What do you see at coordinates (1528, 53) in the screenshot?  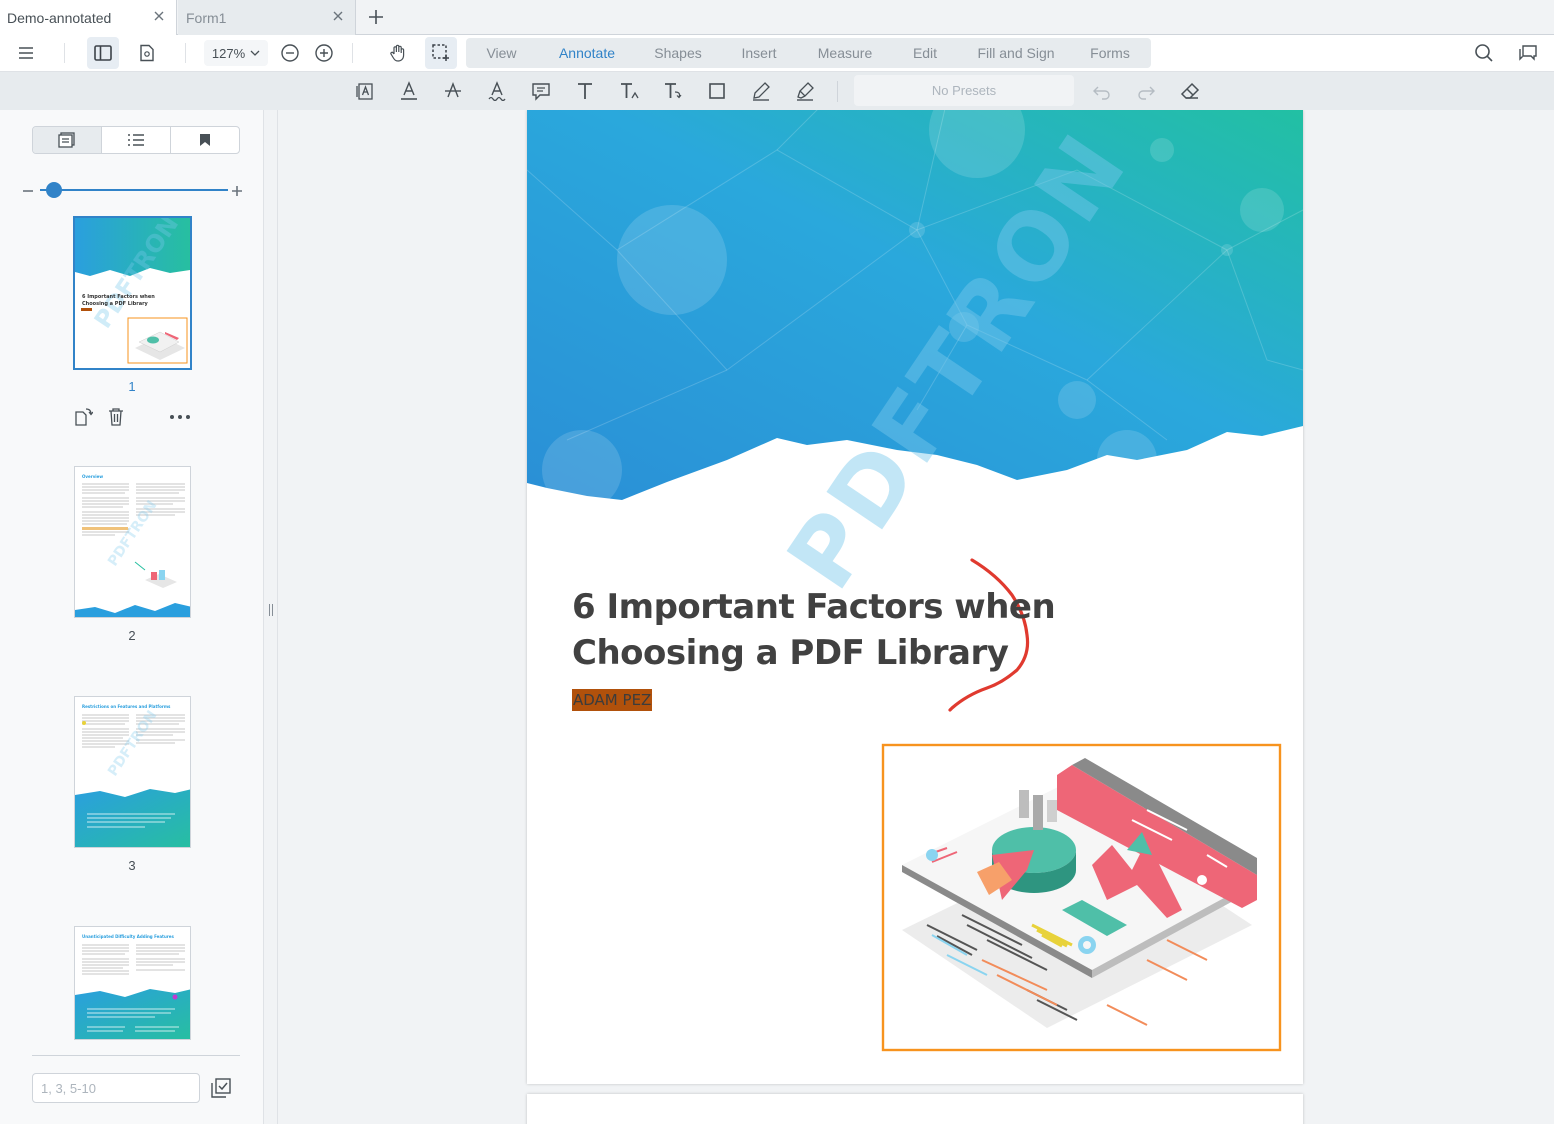 I see `comments-icon` at bounding box center [1528, 53].